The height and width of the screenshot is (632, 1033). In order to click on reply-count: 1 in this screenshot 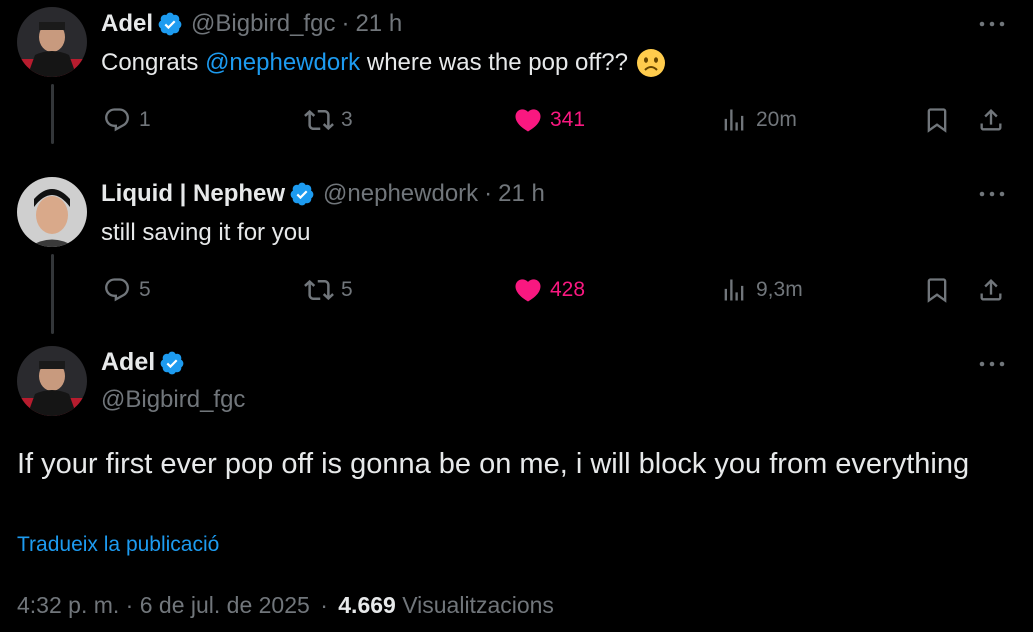, I will do `click(145, 119)`.